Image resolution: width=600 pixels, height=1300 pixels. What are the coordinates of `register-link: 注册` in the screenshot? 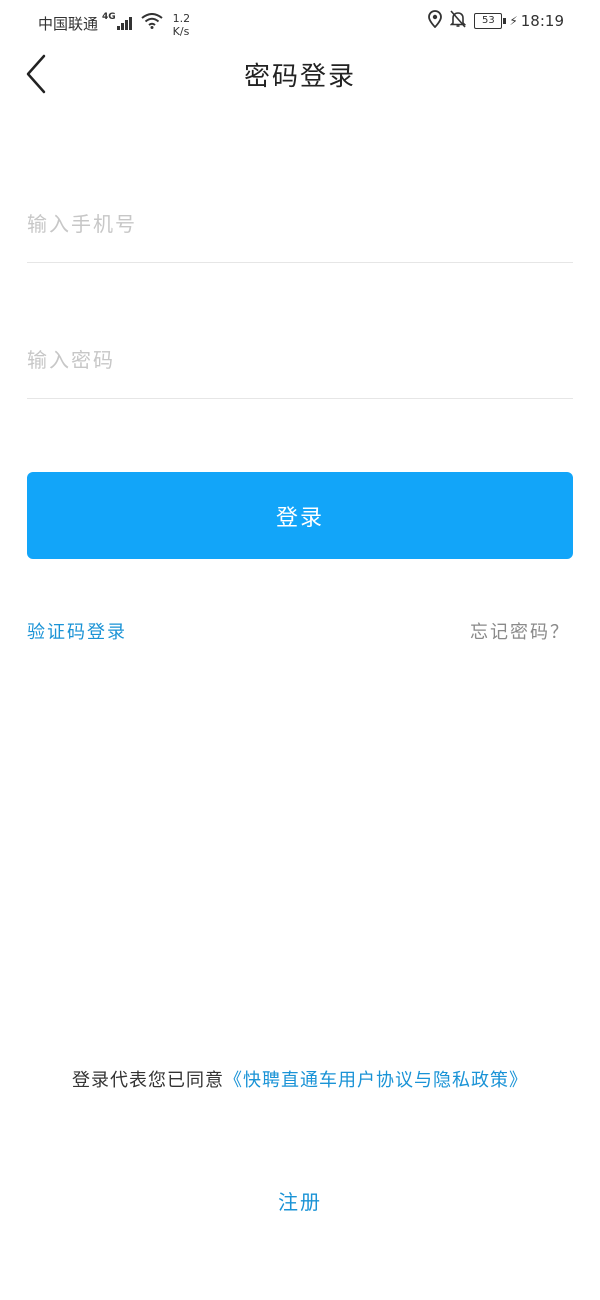 It's located at (300, 1202).